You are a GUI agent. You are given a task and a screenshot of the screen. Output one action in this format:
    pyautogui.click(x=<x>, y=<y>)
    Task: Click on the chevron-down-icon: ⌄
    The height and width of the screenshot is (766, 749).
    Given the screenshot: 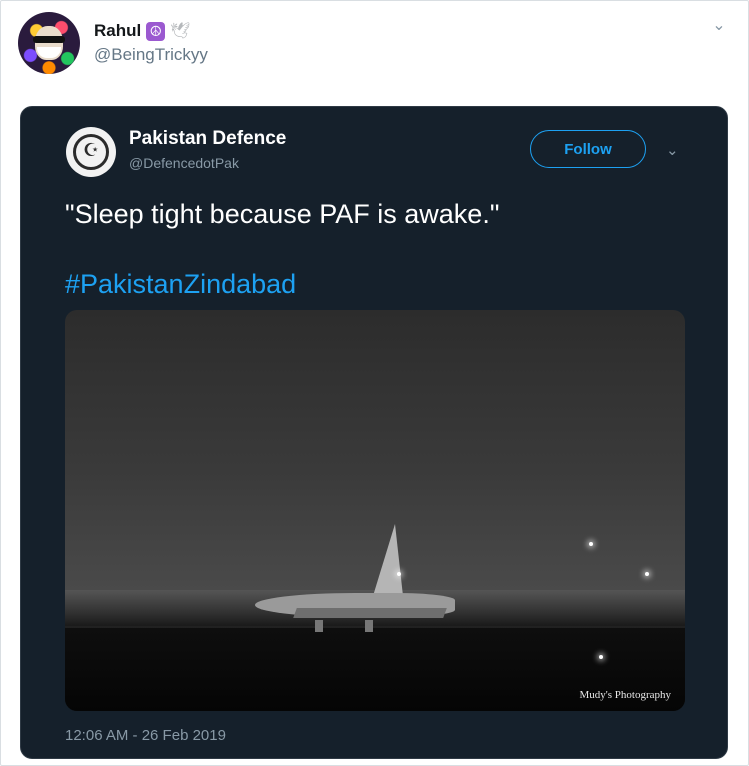 What is the action you would take?
    pyautogui.click(x=719, y=26)
    